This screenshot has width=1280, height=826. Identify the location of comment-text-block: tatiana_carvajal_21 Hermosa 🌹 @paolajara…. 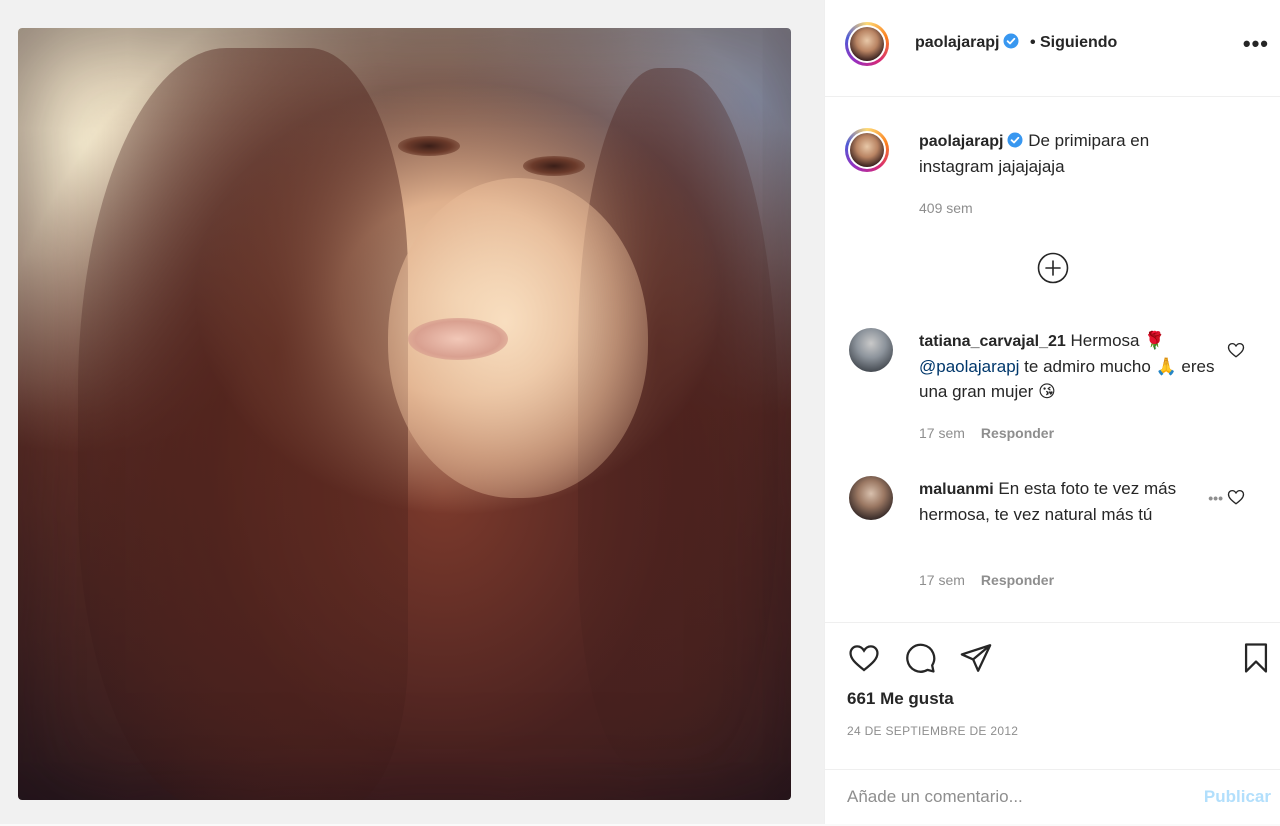
(1069, 366).